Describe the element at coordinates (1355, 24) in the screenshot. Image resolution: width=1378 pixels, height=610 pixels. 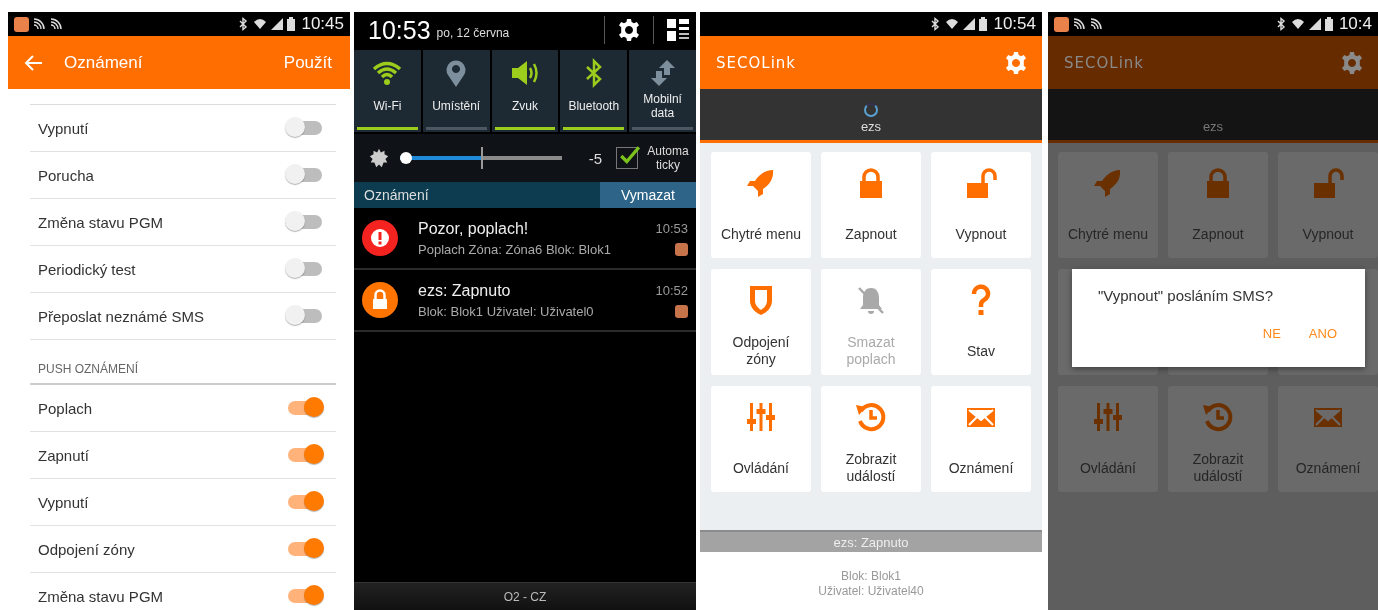
I see `status-time: 10:4` at that location.